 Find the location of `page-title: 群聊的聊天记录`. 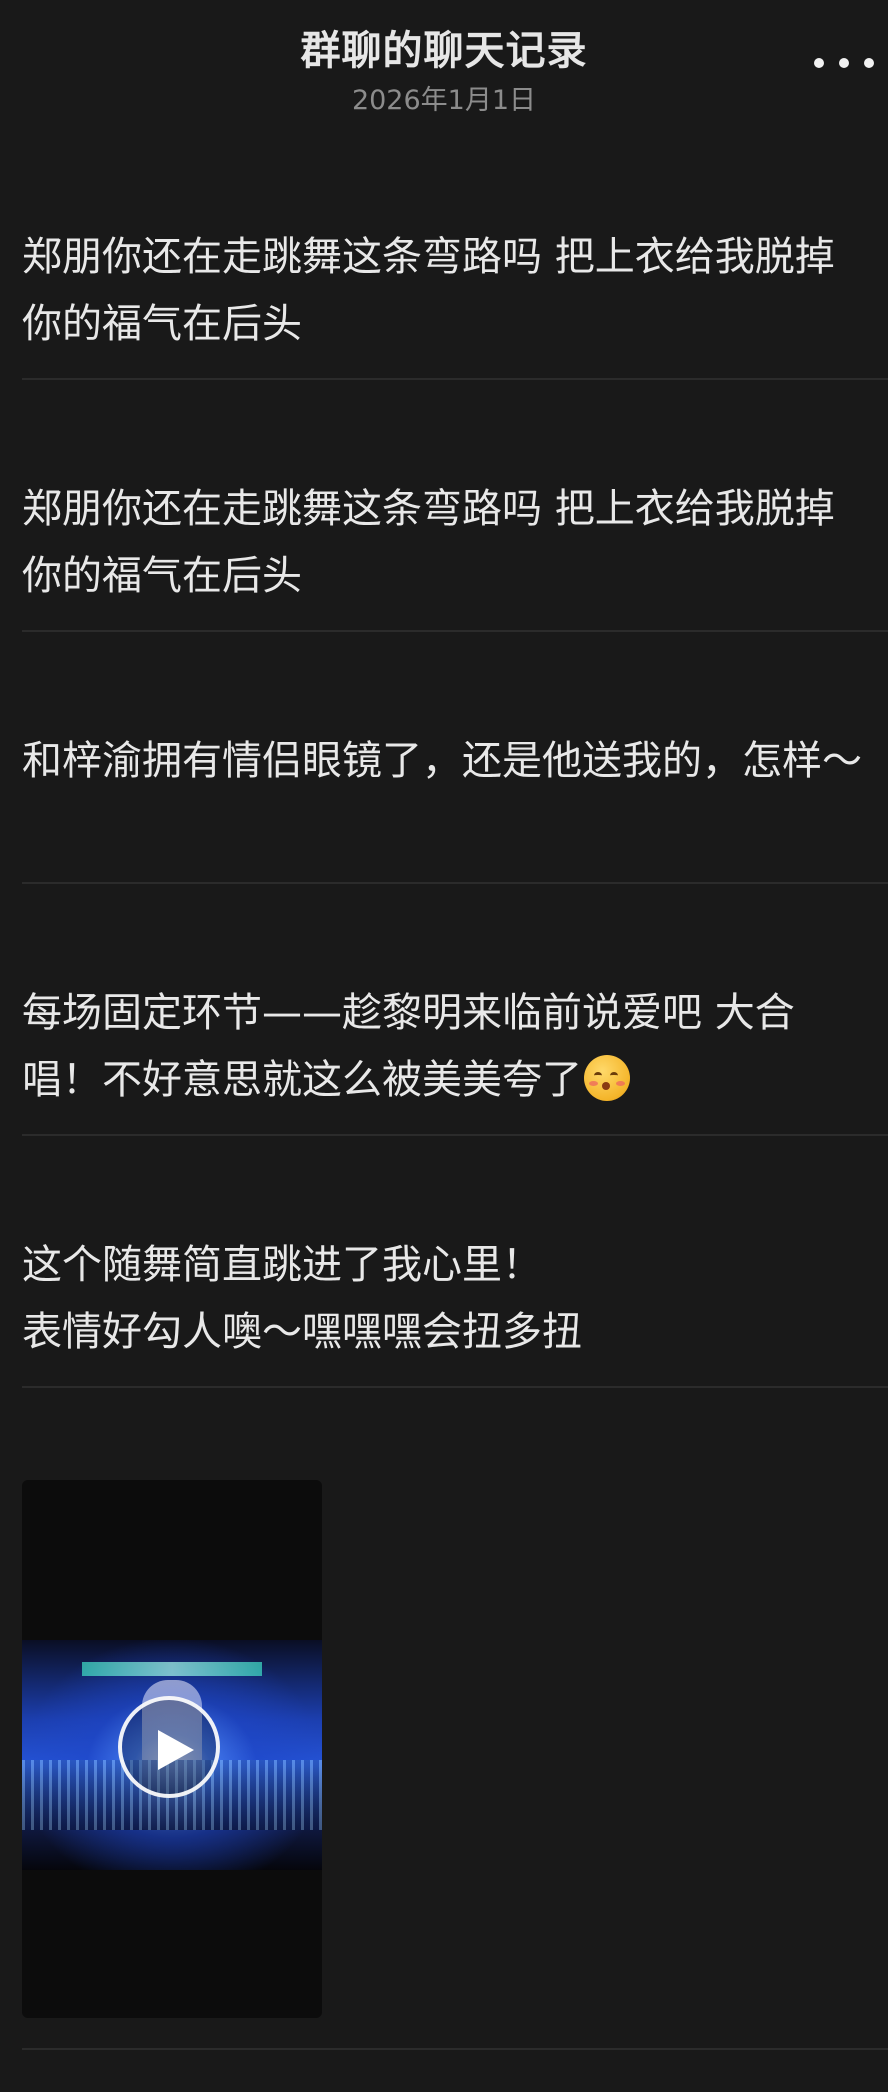

page-title: 群聊的聊天记录 is located at coordinates (444, 51).